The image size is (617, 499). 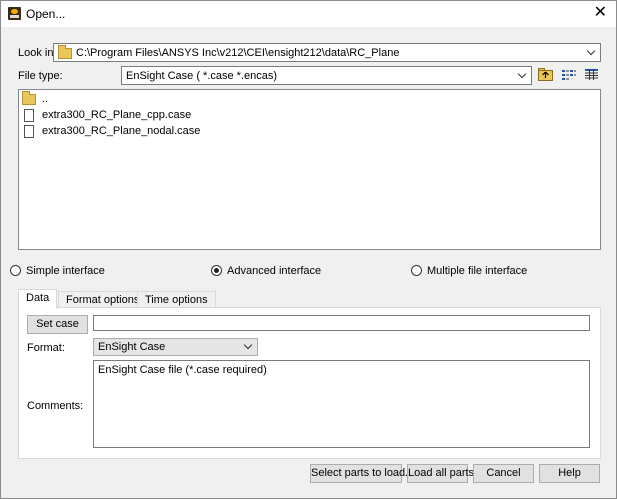 I want to click on tab-data: Data, so click(x=38, y=299).